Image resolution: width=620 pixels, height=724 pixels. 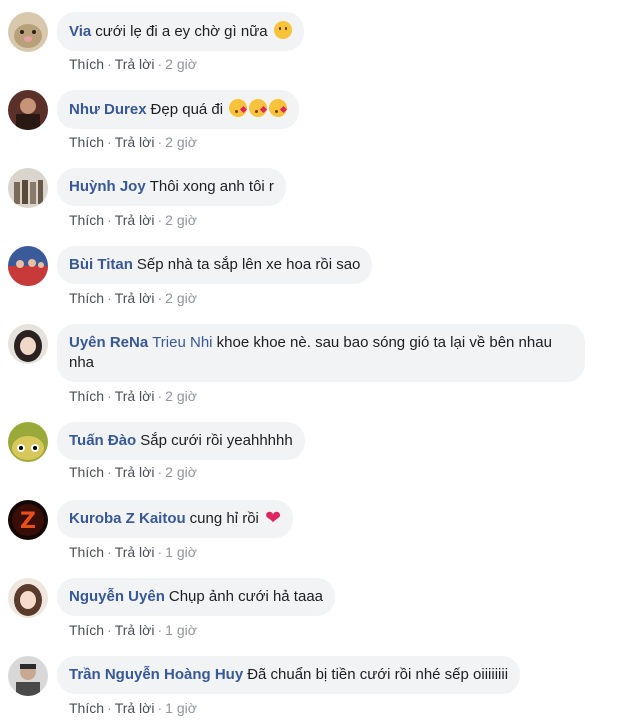 I want to click on comment-text: Đẹp quá đi, so click(x=187, y=109).